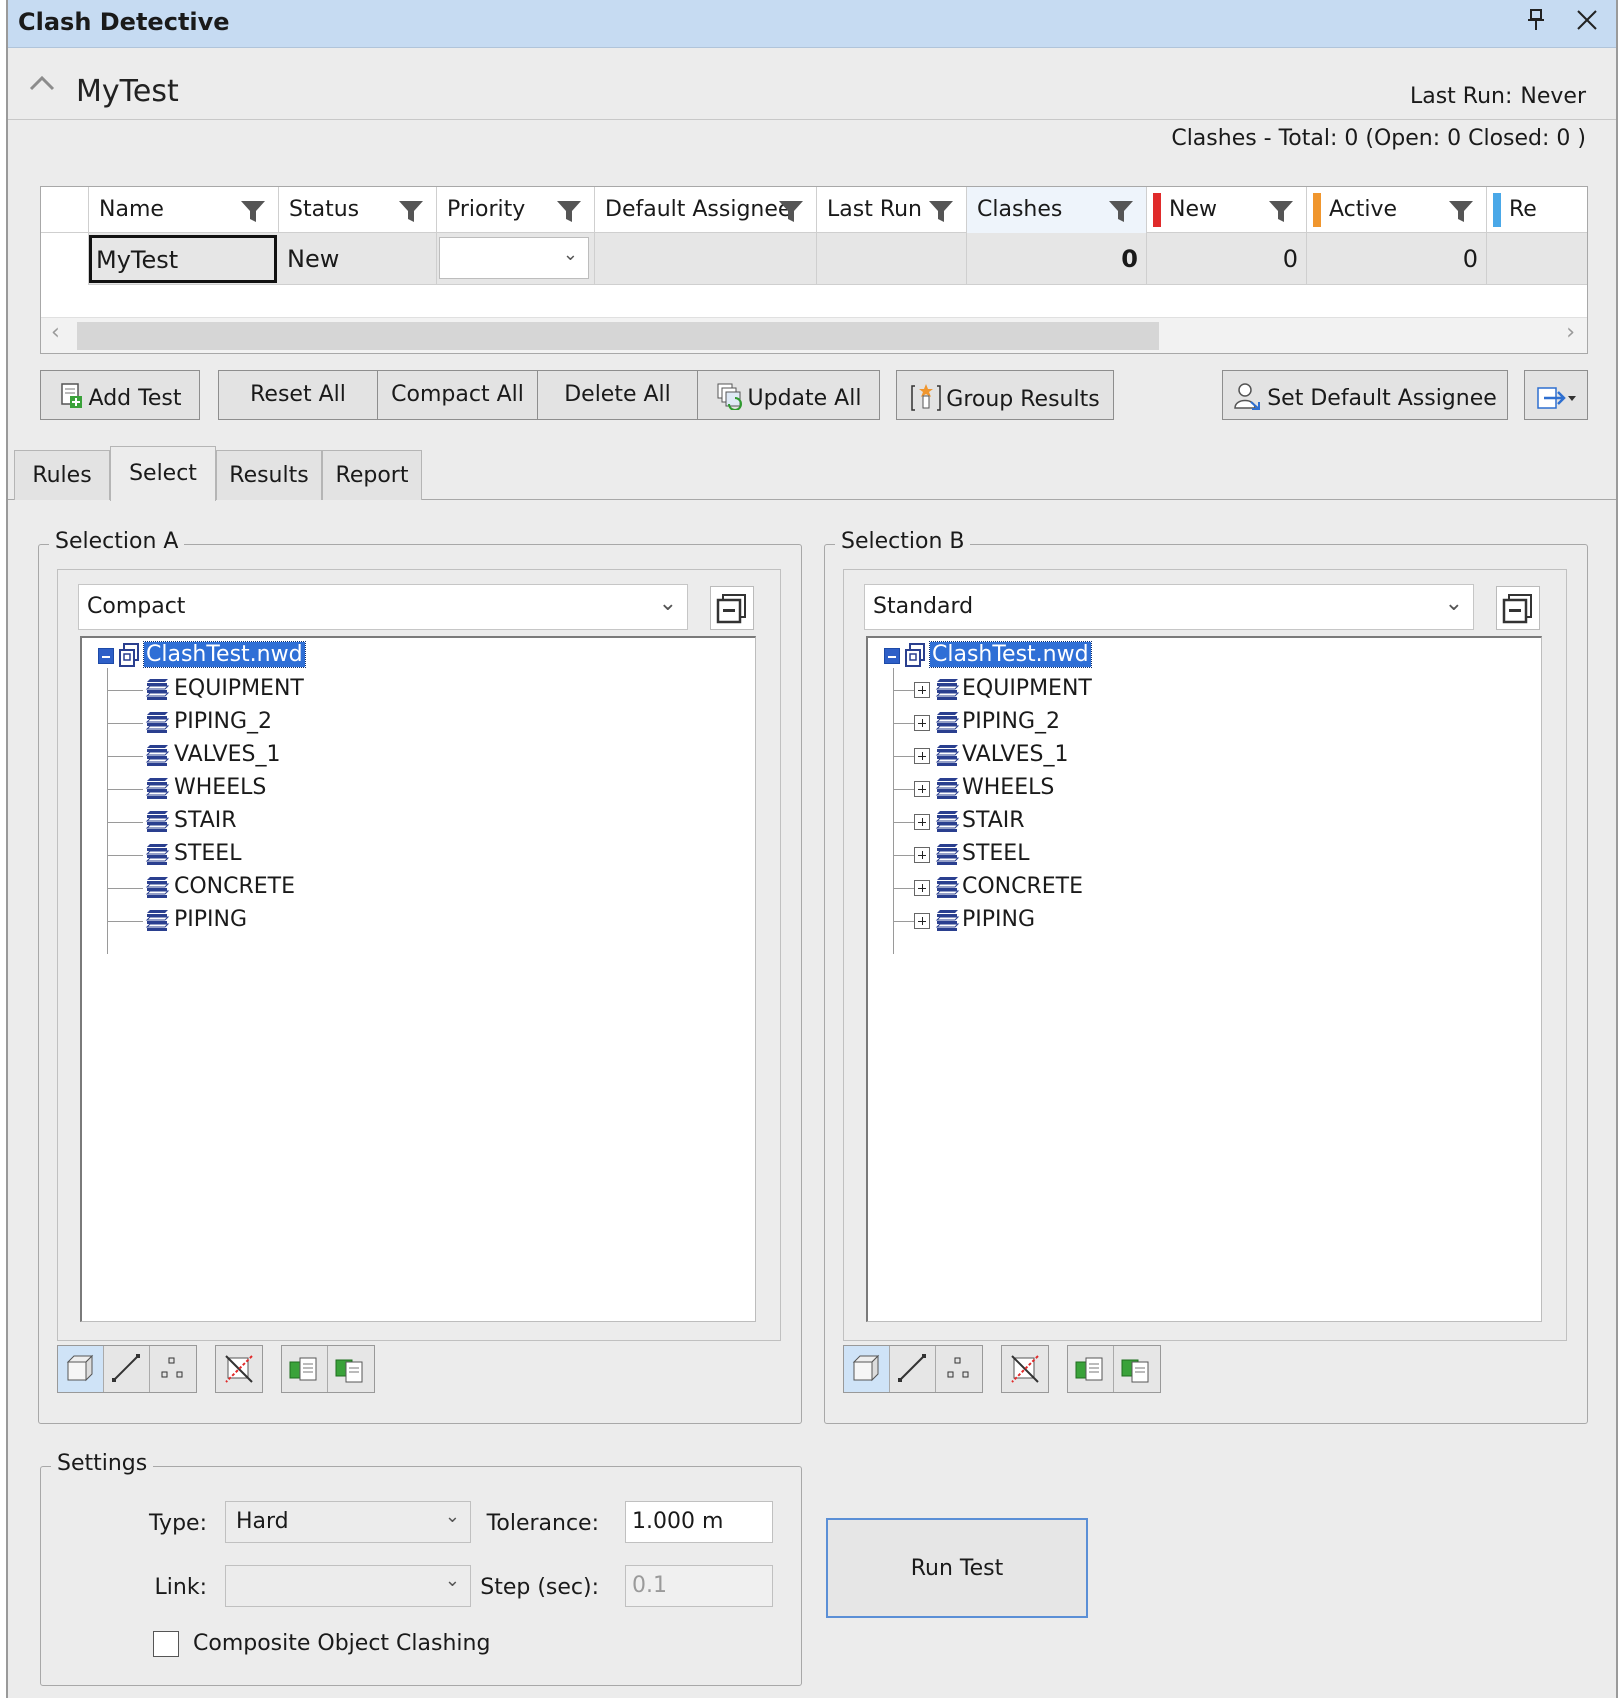 The height and width of the screenshot is (1698, 1618). I want to click on scroll-right-icon: ›, so click(1570, 332).